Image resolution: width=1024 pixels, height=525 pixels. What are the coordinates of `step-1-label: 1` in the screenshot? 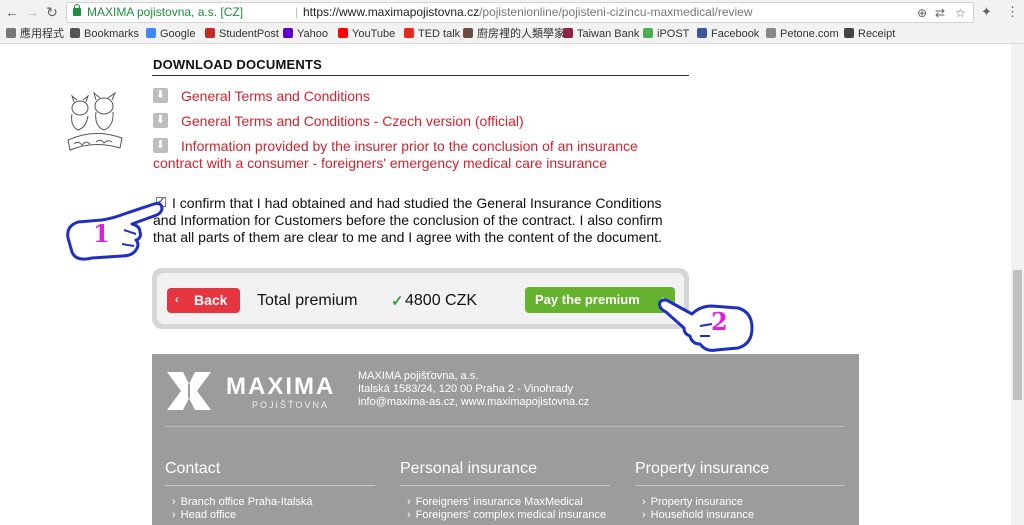 It's located at (101, 233).